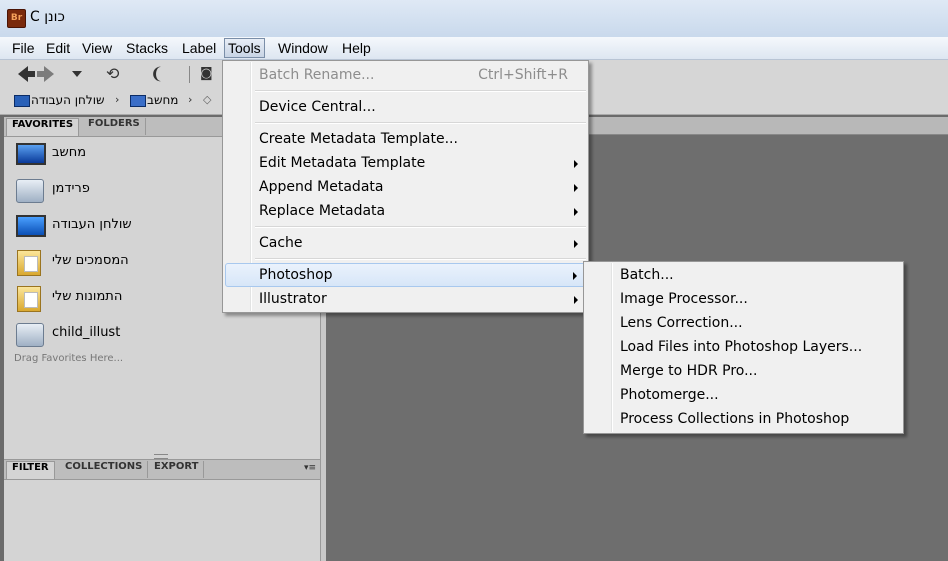  Describe the element at coordinates (69, 152) in the screenshot. I see `favorite-label: מחשב` at that location.